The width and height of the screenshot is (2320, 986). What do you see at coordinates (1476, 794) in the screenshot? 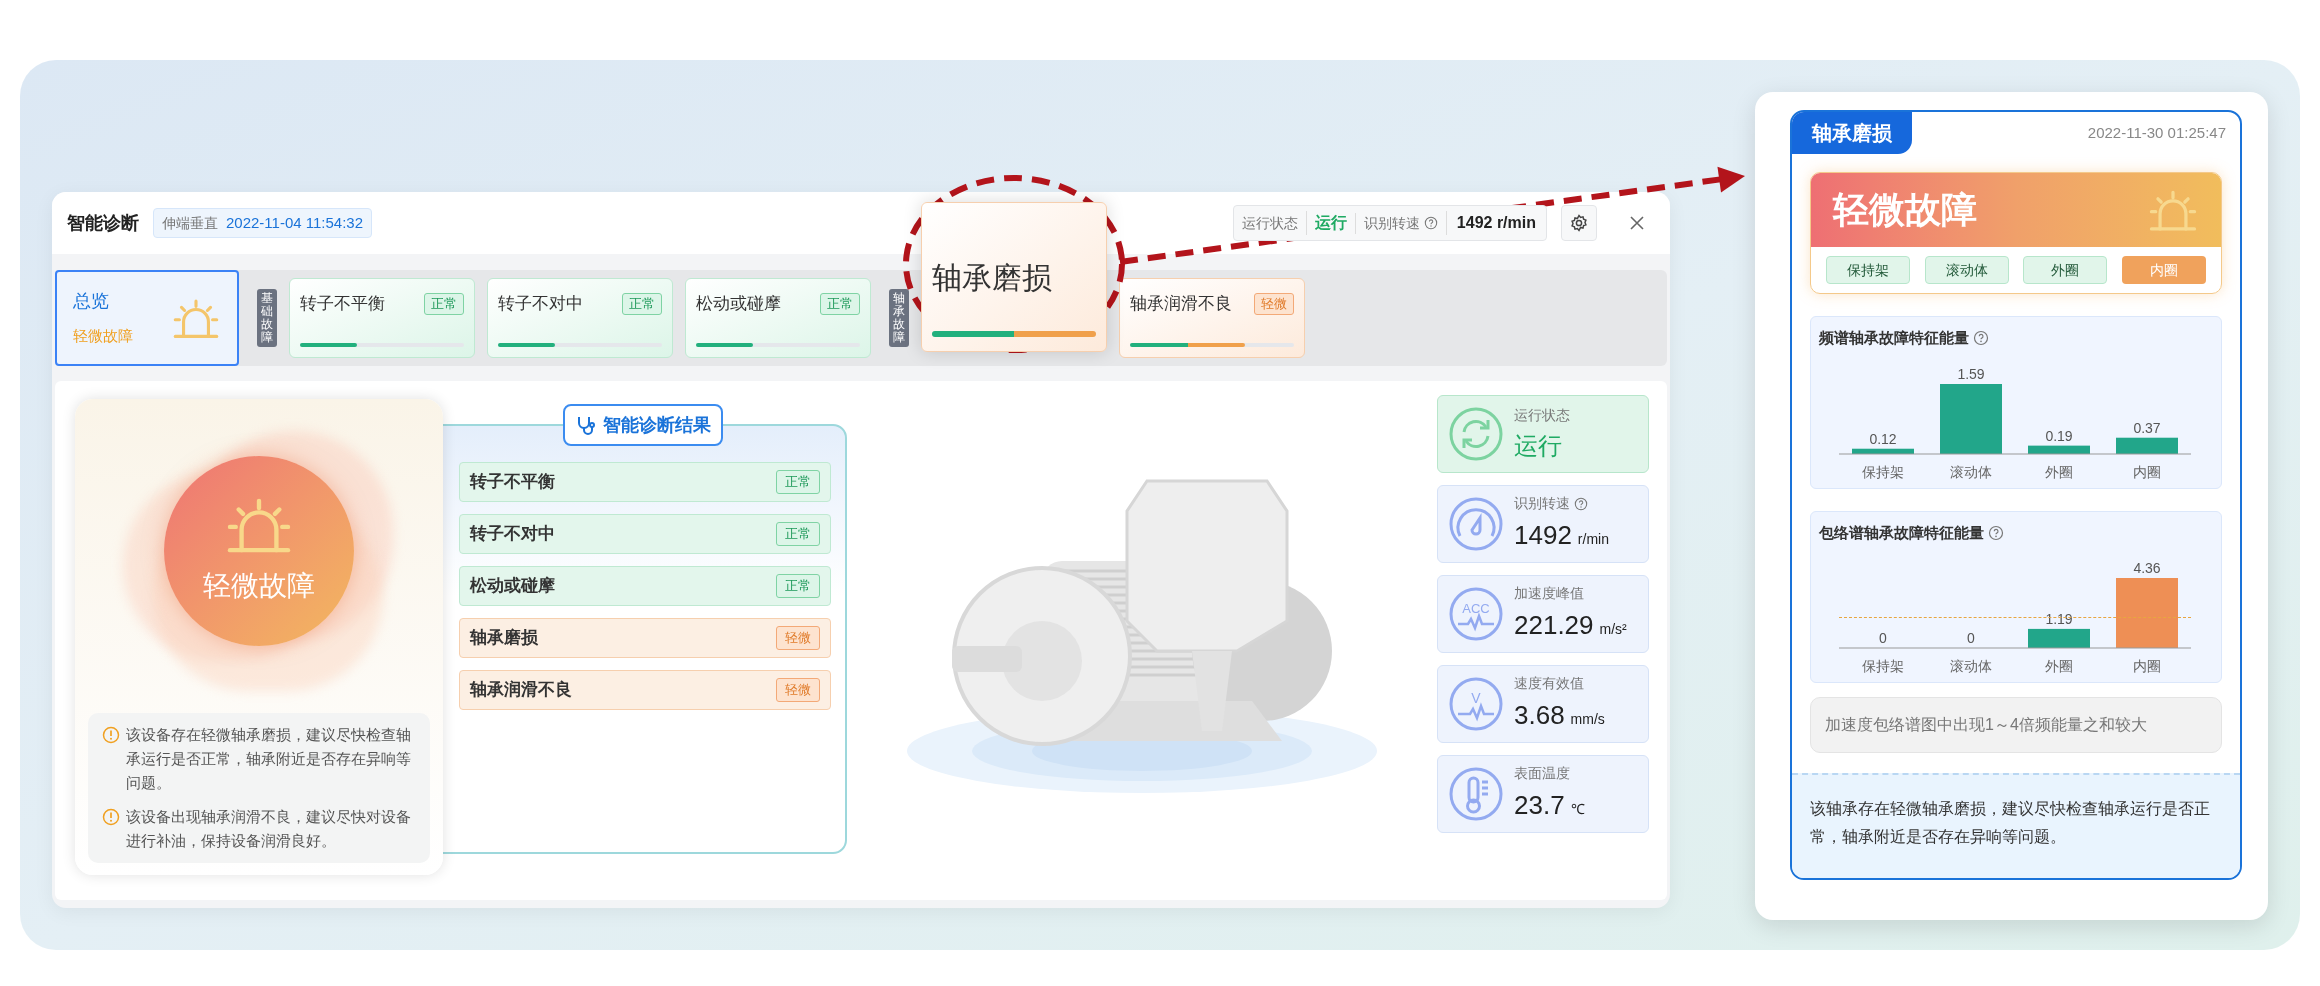
I see `thermometer-icon` at bounding box center [1476, 794].